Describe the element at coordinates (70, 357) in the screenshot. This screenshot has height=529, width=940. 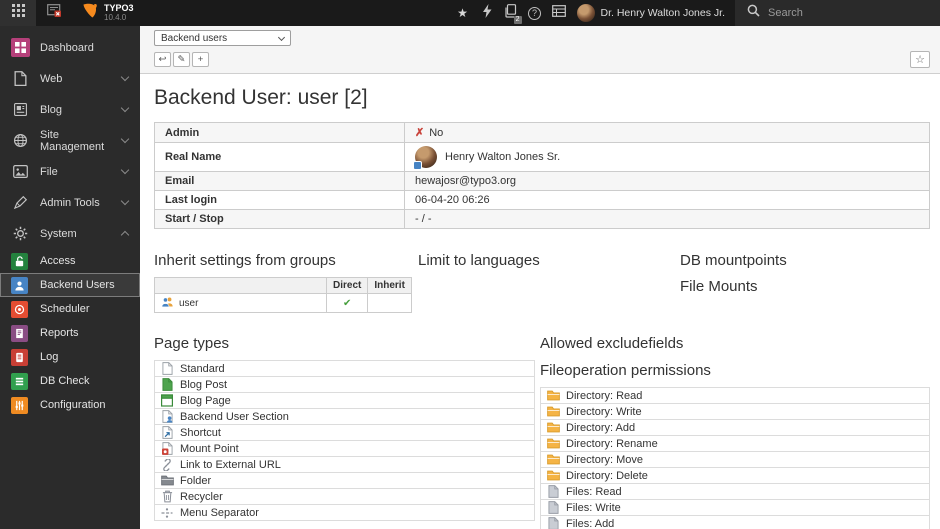
I see `sidebar-item-log: Log` at that location.